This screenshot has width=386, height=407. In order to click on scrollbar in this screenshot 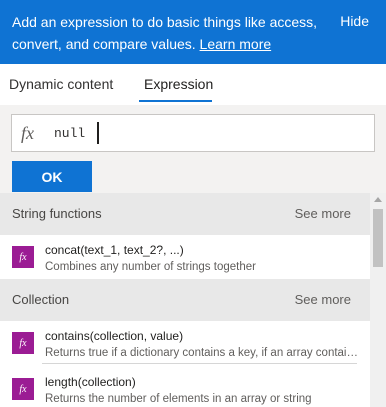, I will do `click(378, 300)`.